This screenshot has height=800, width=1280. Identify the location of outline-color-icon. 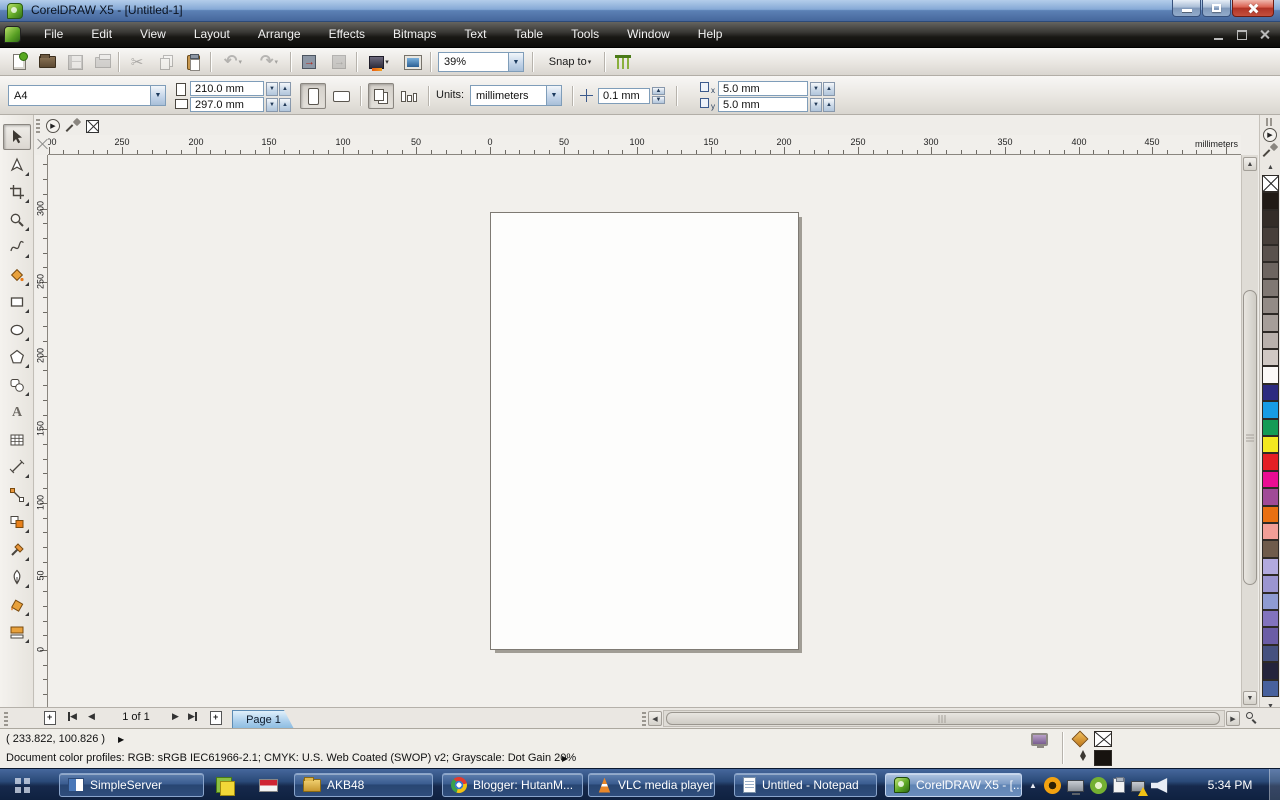
(1083, 757).